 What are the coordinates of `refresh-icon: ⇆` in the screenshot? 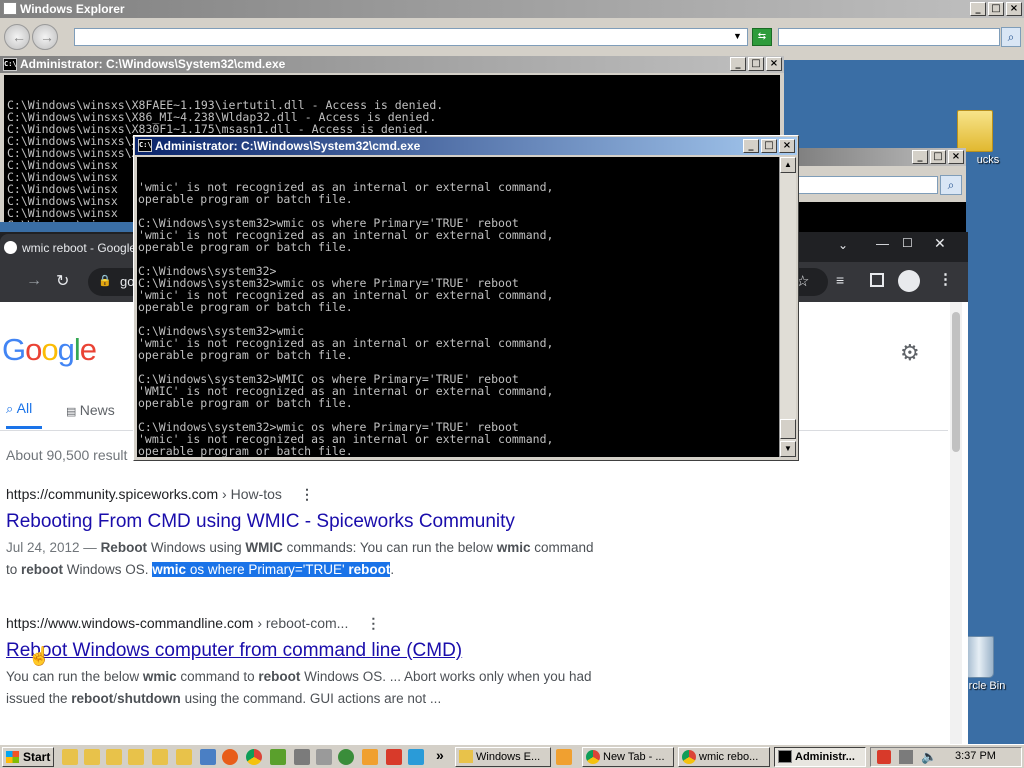 It's located at (762, 37).